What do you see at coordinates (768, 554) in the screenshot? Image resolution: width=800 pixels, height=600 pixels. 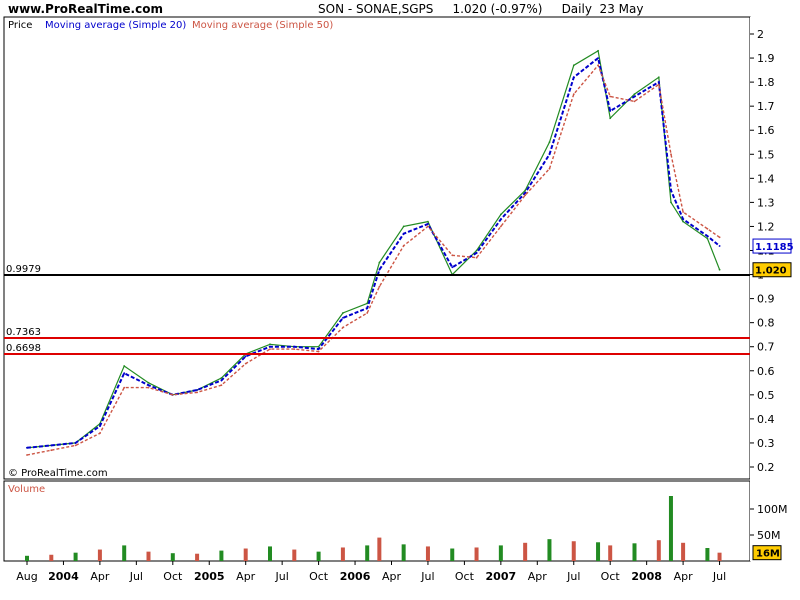 I see `vol-last-tag-label: 16M` at bounding box center [768, 554].